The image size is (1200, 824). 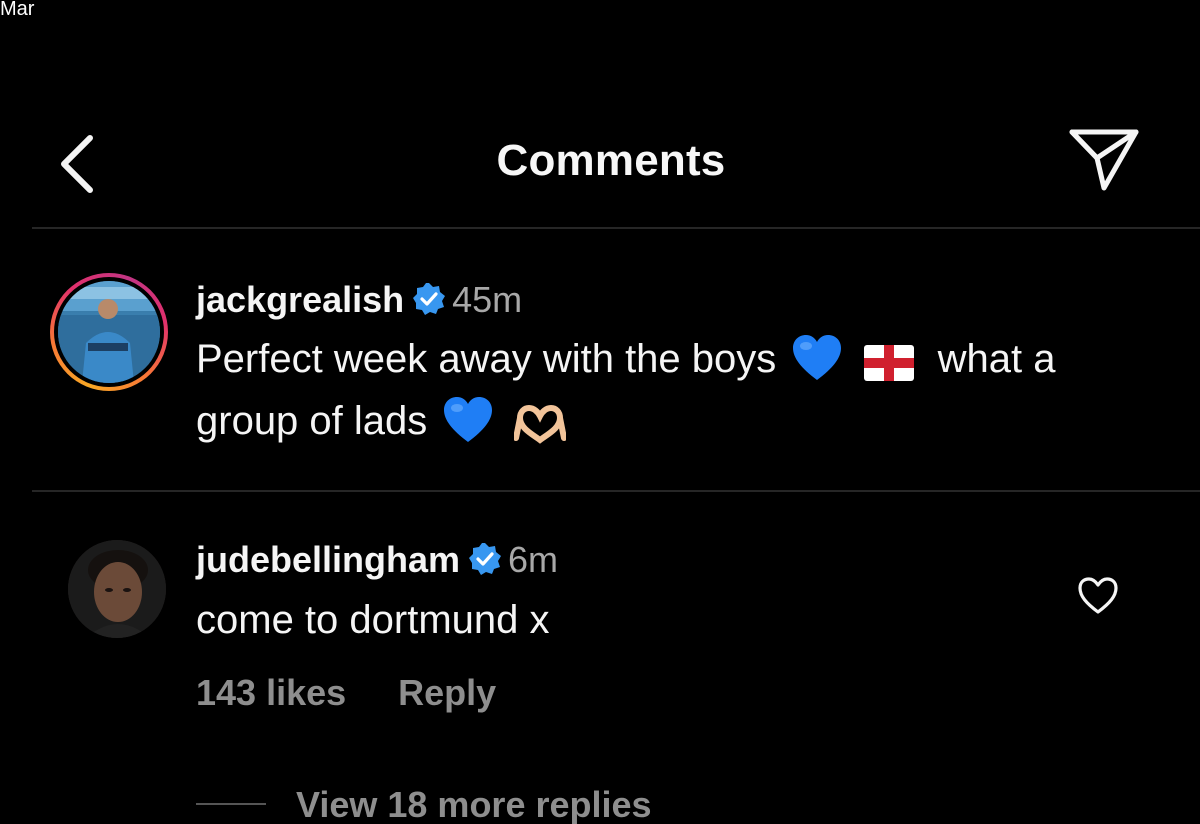 I want to click on post-divider, so click(x=616, y=491).